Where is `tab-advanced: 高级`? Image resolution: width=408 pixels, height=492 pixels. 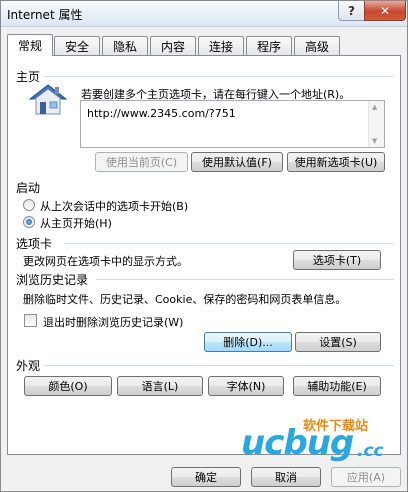
tab-advanced: 高级 is located at coordinates (317, 45).